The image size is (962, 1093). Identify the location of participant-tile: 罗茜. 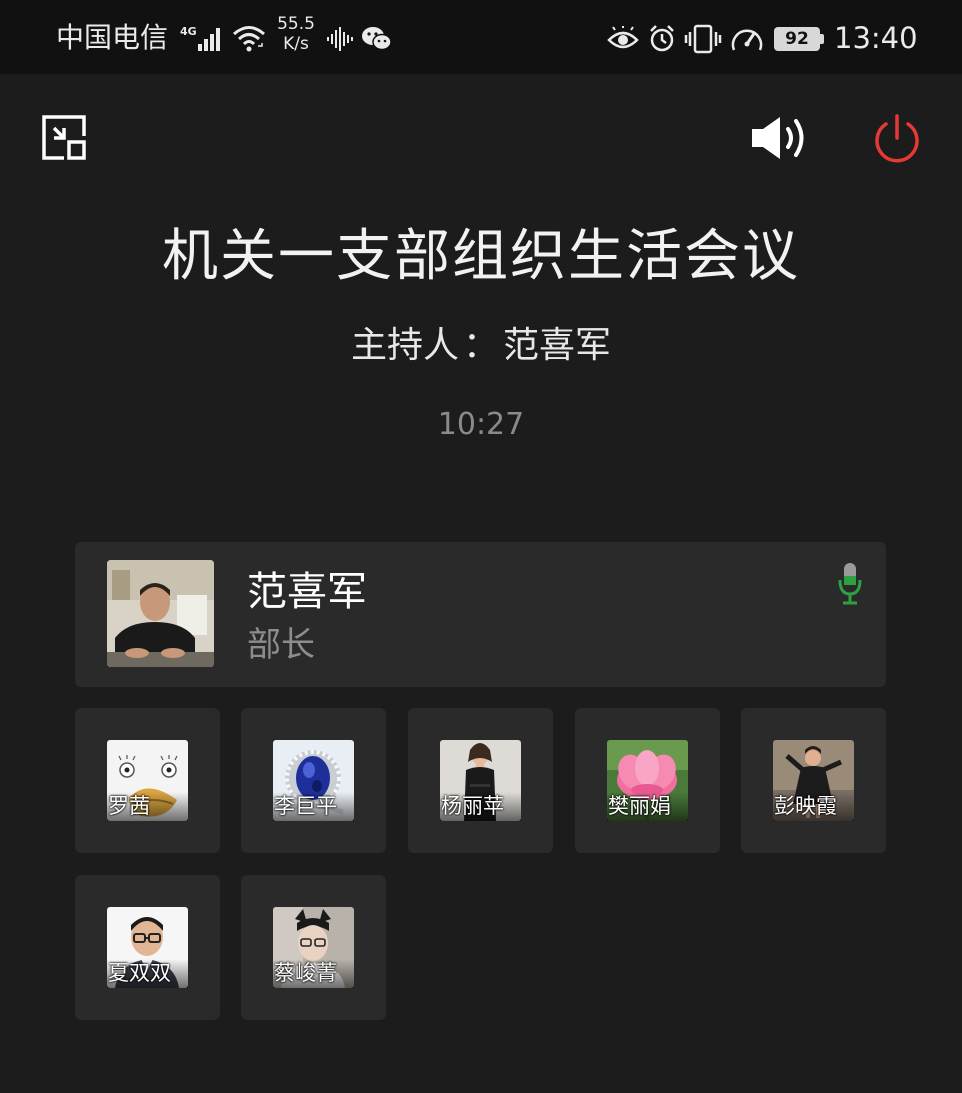
(147, 780).